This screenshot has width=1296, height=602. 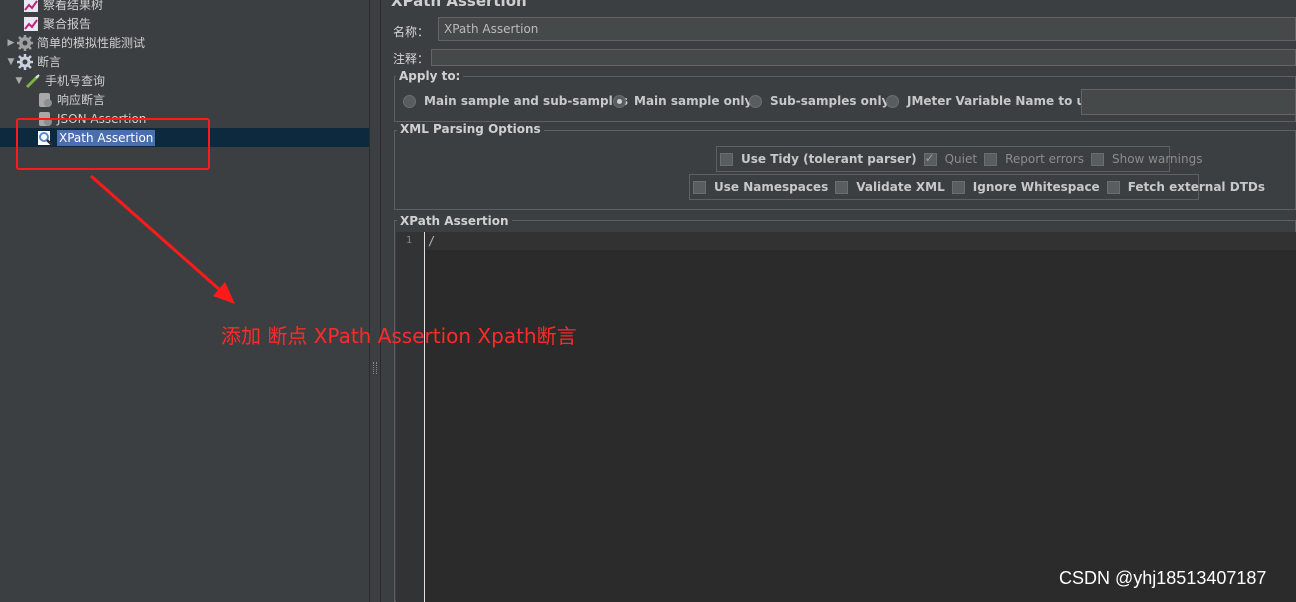 I want to click on show-warnings-checkbox: Show warnings, so click(x=1146, y=159).